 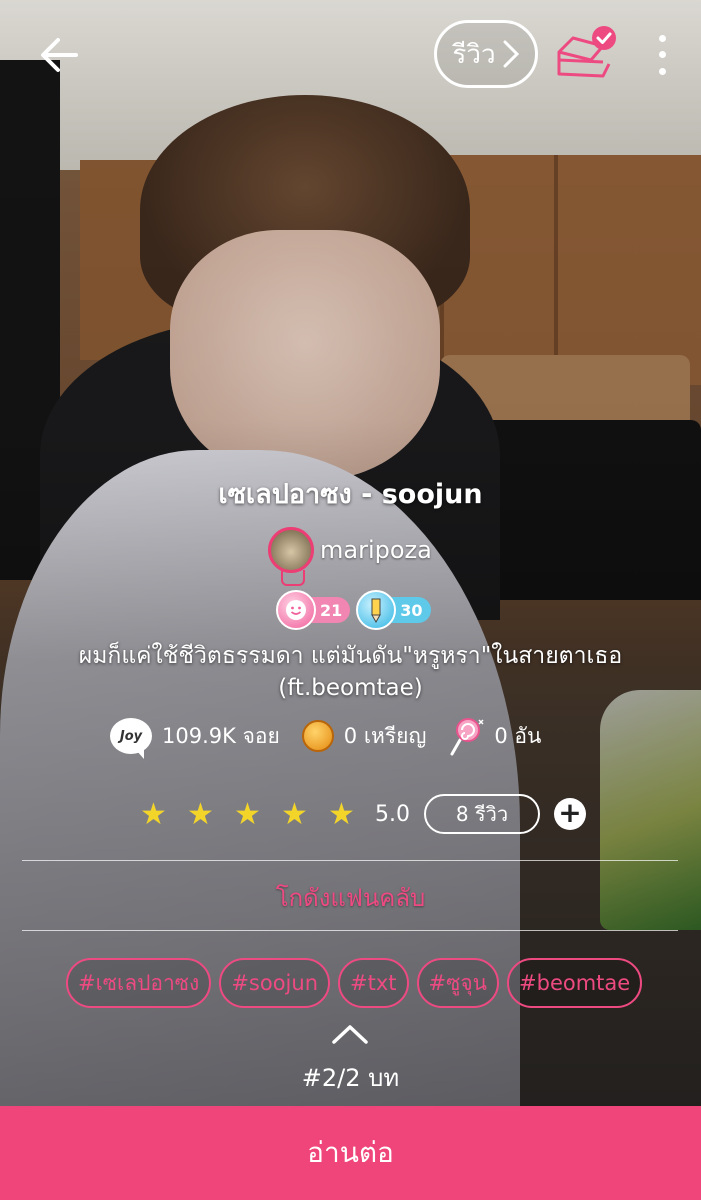 I want to click on divider-top, so click(x=350, y=860).